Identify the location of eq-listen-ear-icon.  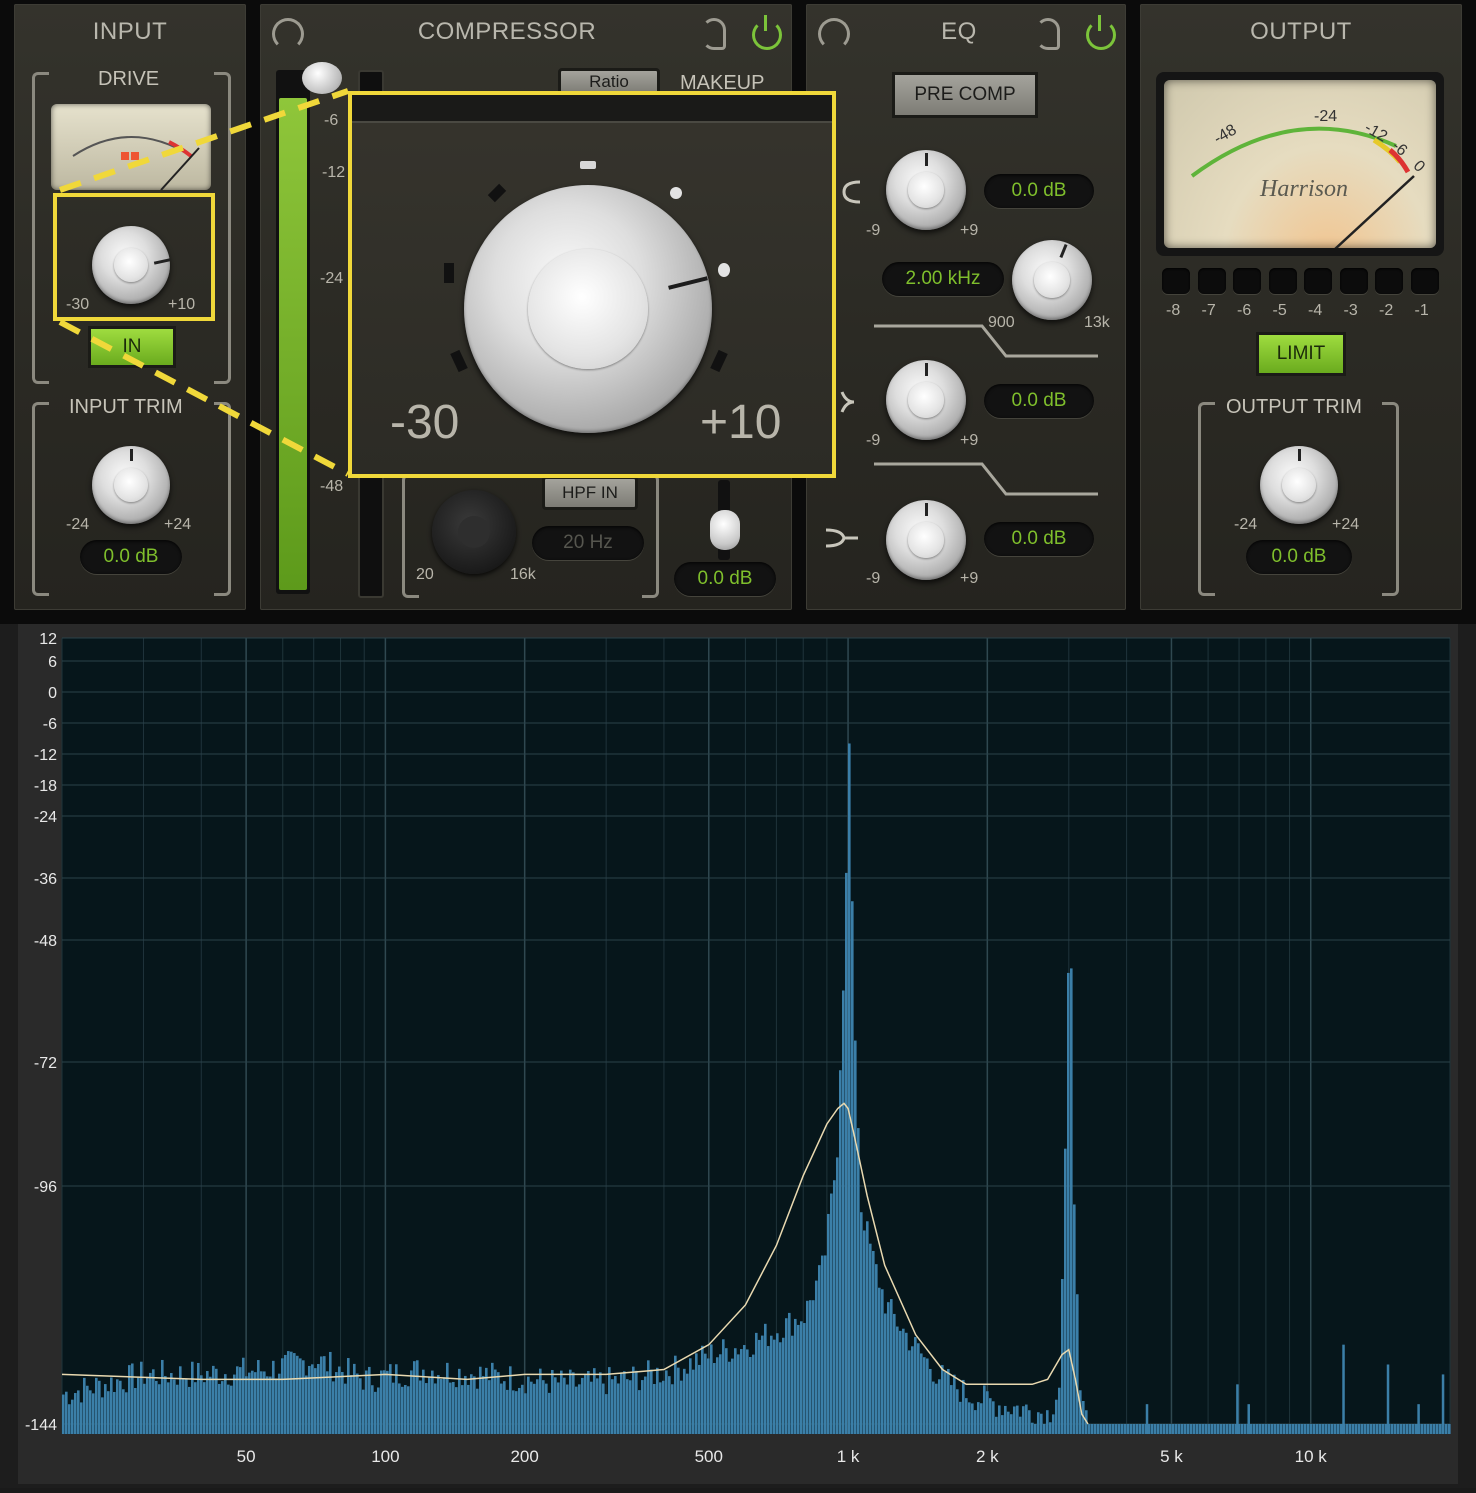
(1048, 34).